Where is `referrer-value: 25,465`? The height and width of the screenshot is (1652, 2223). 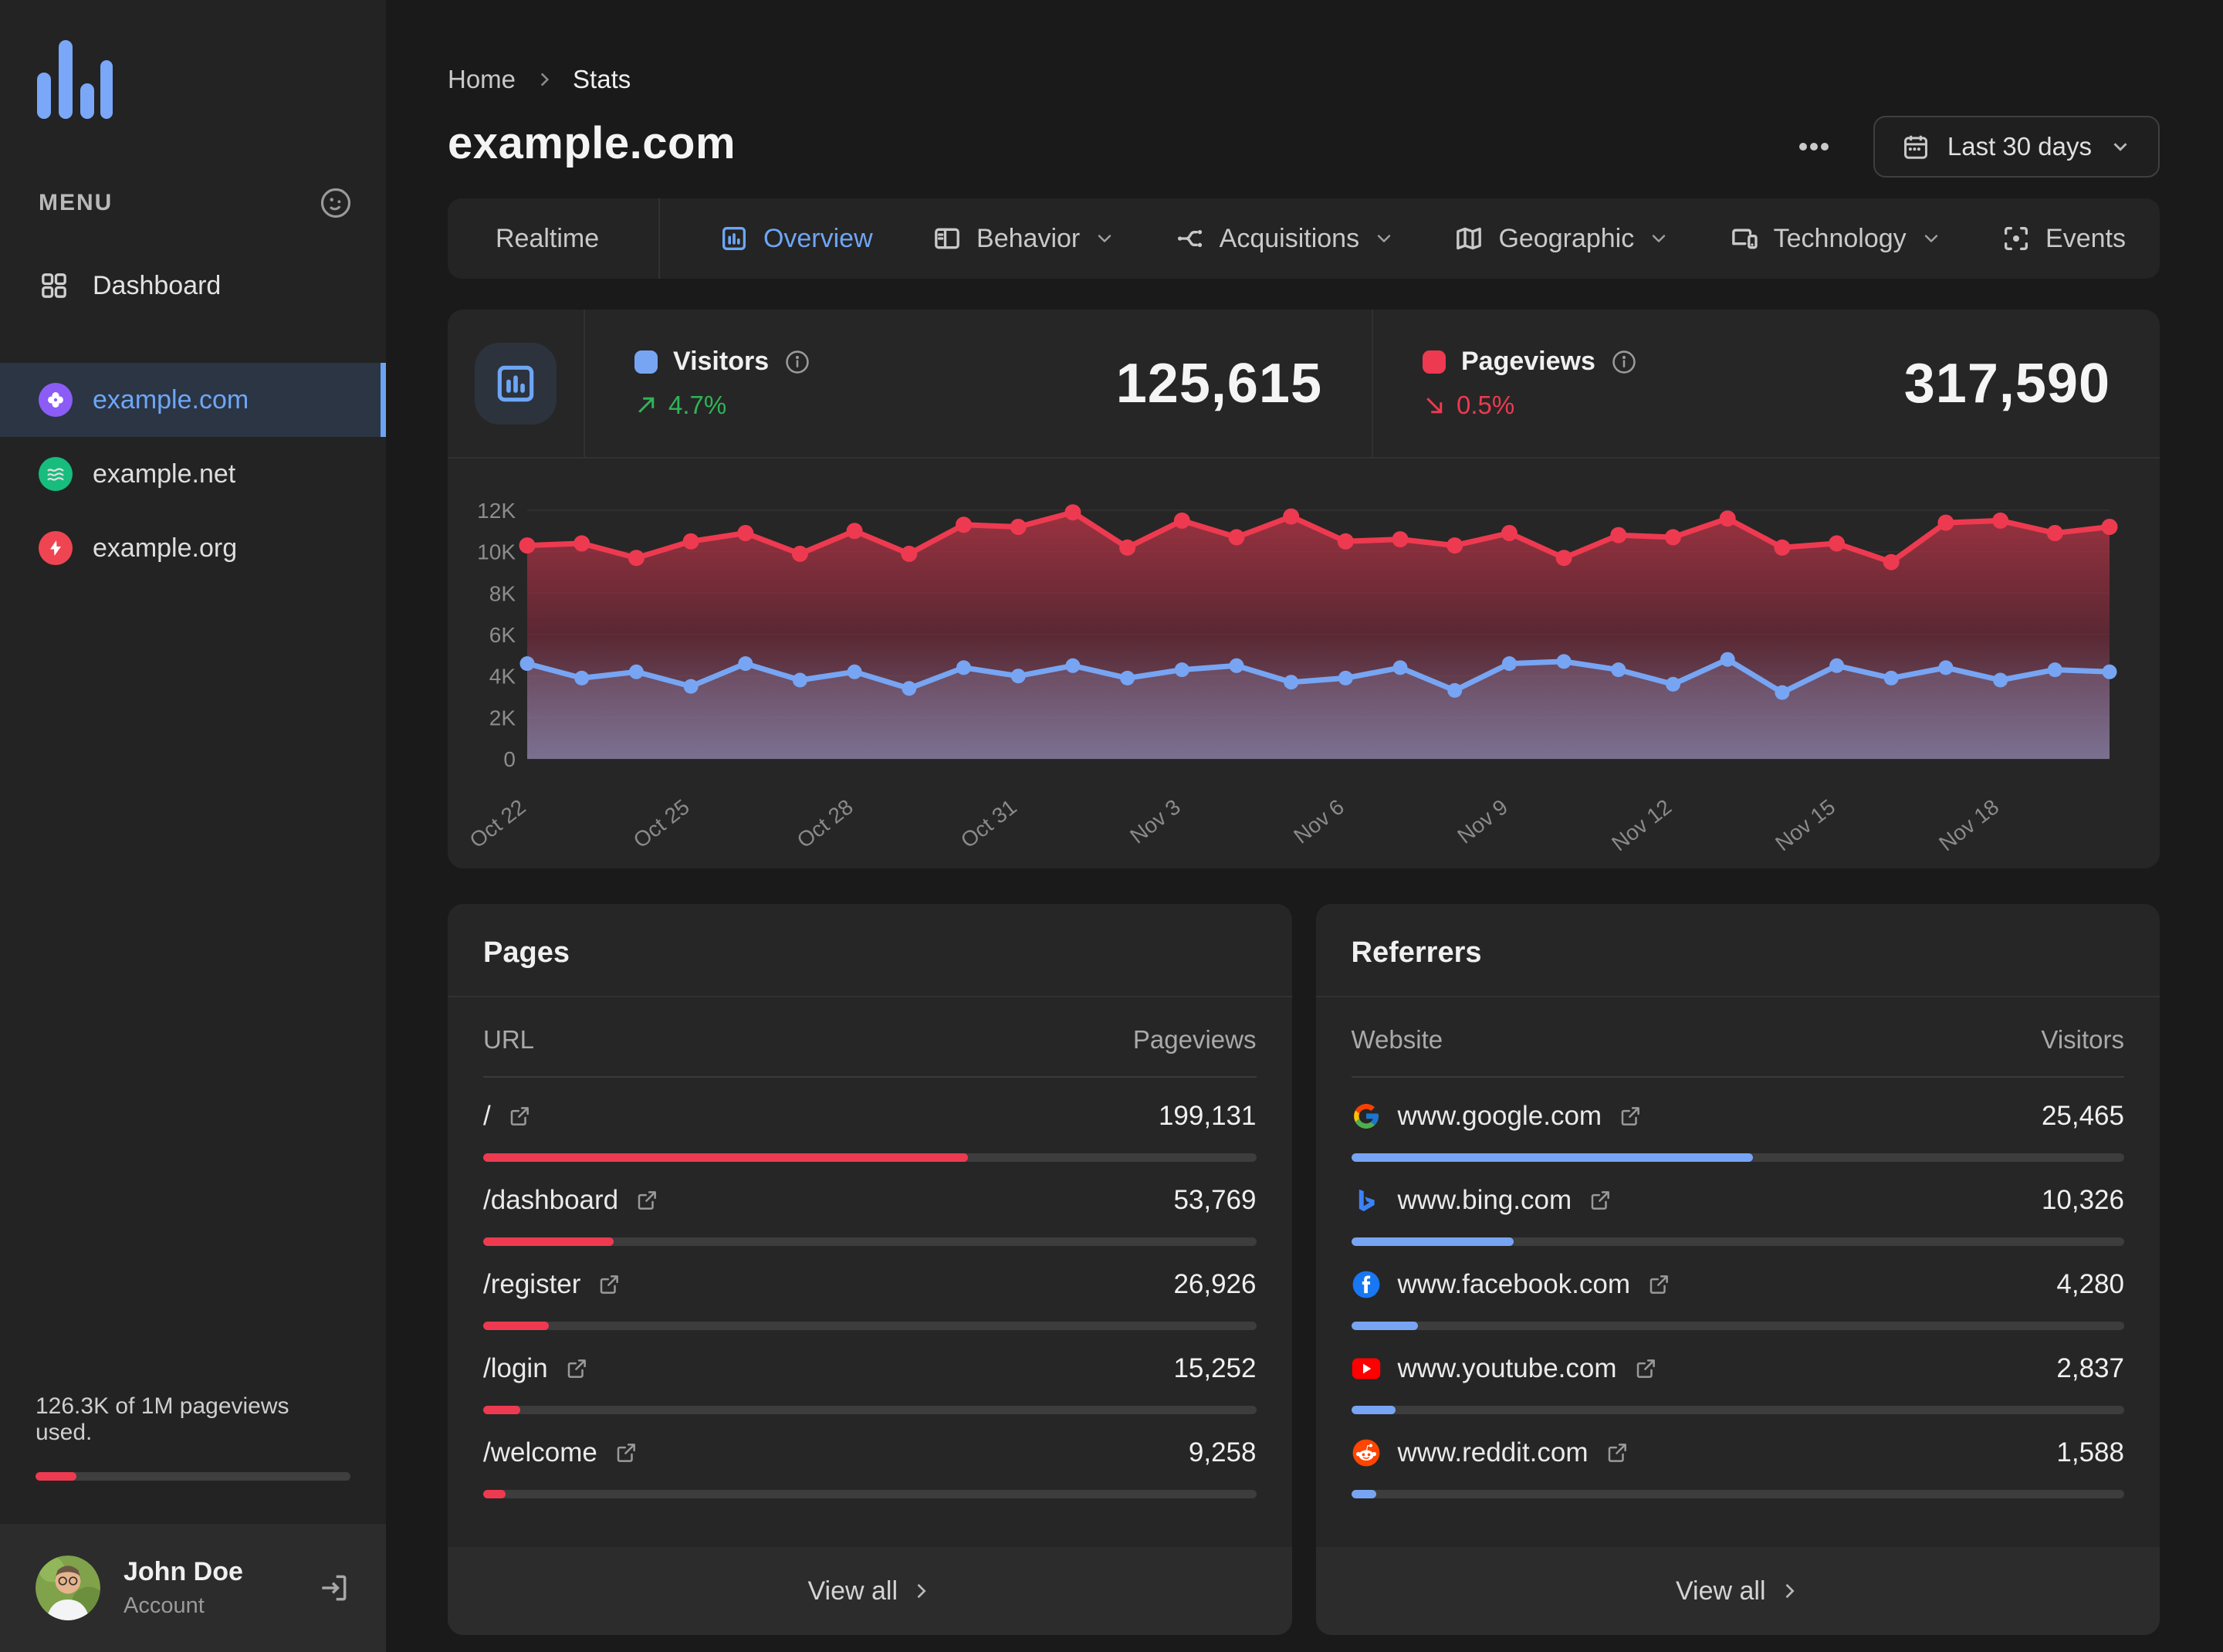 referrer-value: 25,465 is located at coordinates (2082, 1116).